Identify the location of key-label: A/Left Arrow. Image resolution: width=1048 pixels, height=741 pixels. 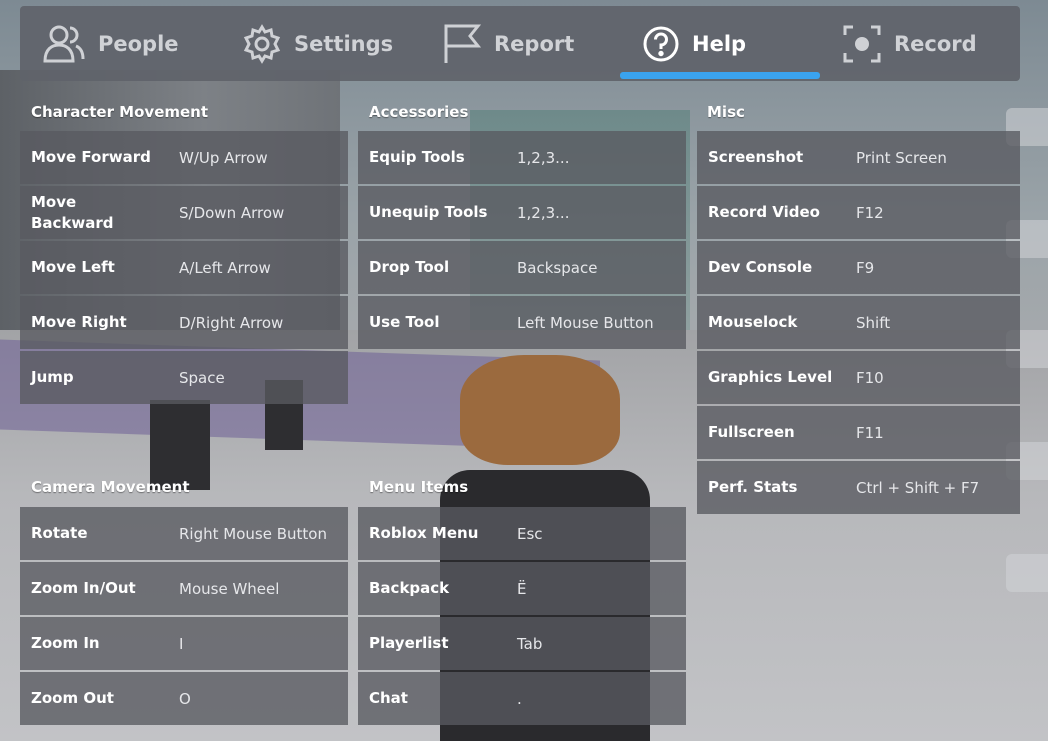
(225, 267).